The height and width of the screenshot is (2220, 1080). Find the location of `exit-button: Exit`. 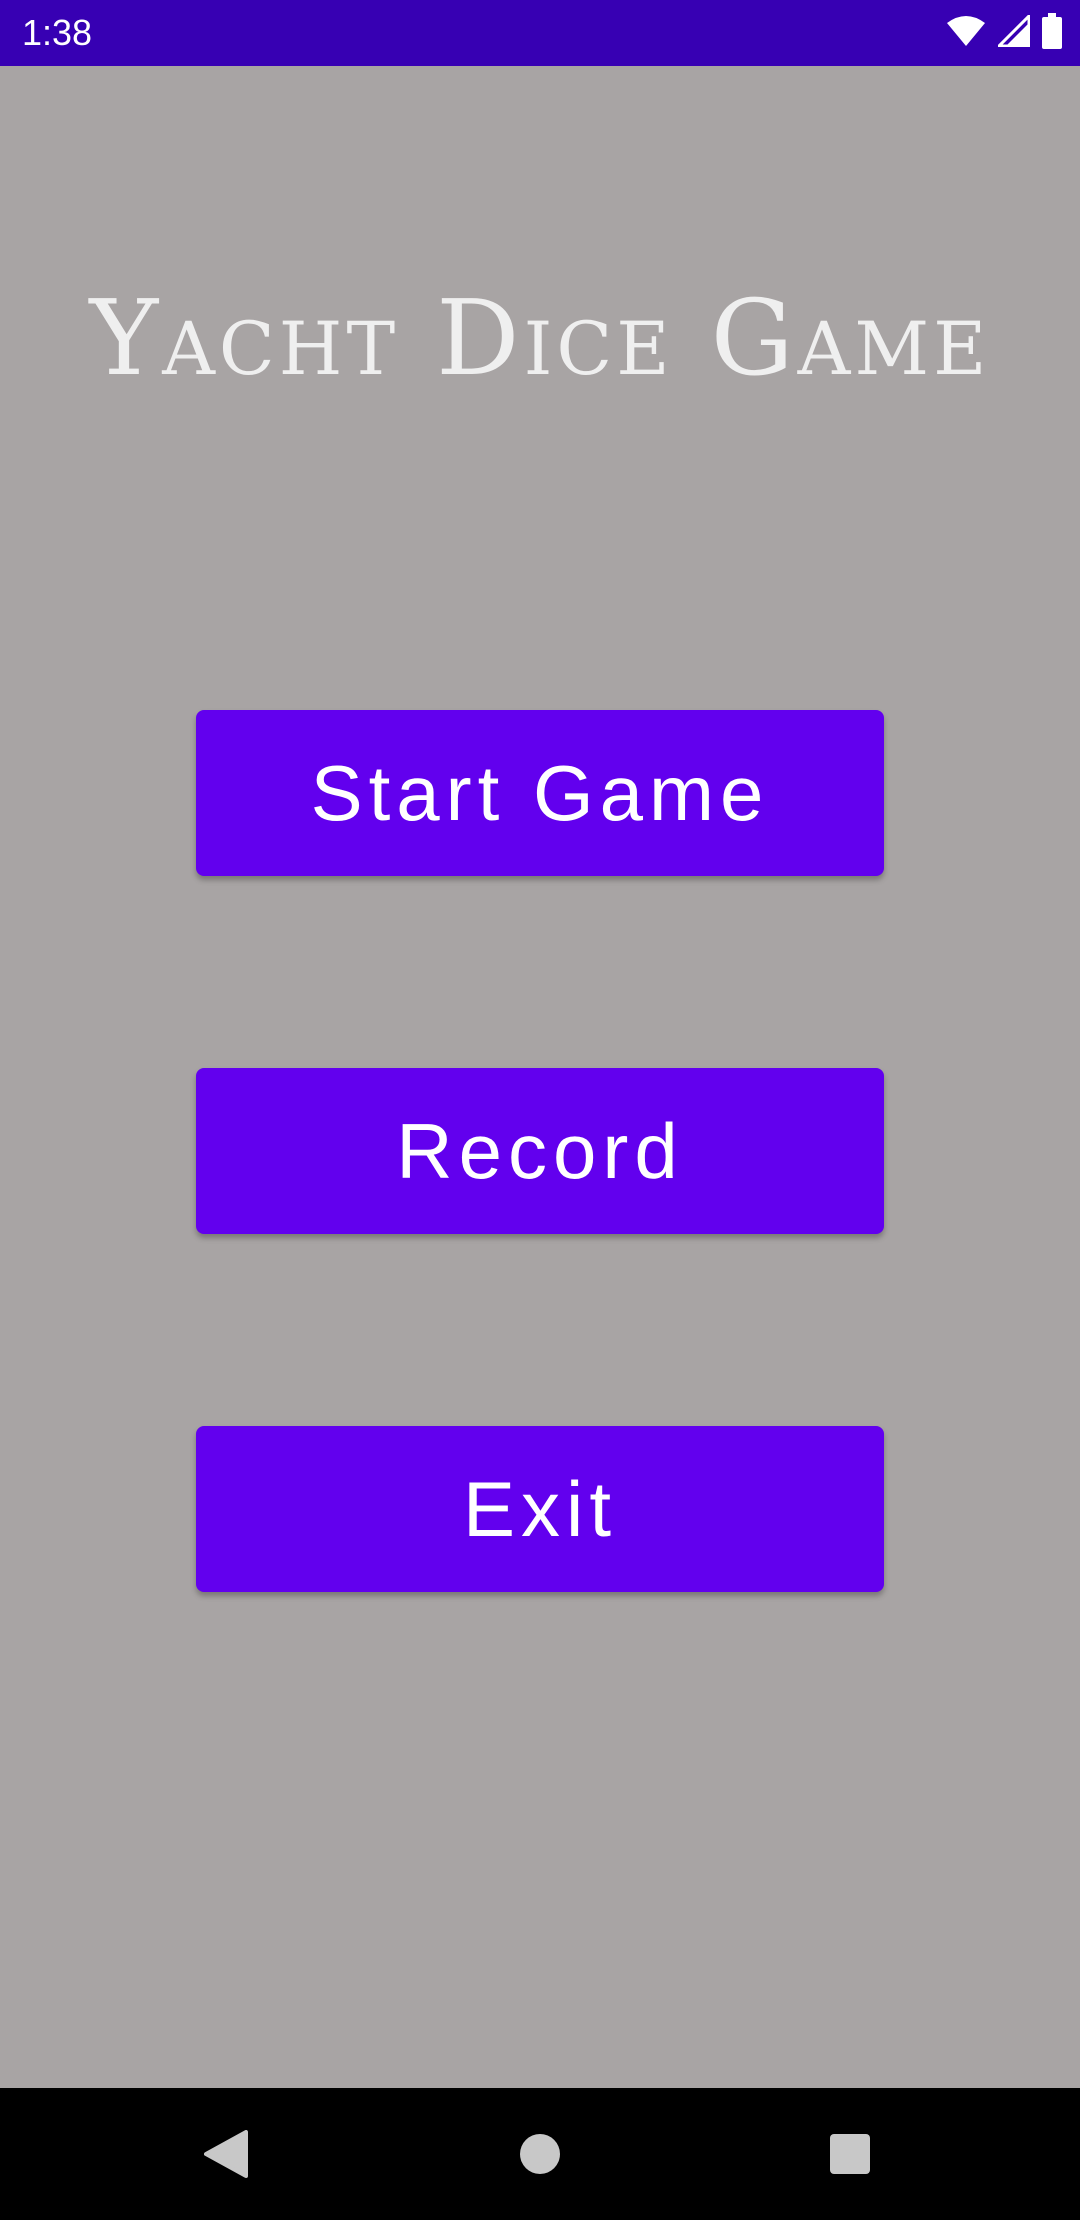

exit-button: Exit is located at coordinates (540, 1509).